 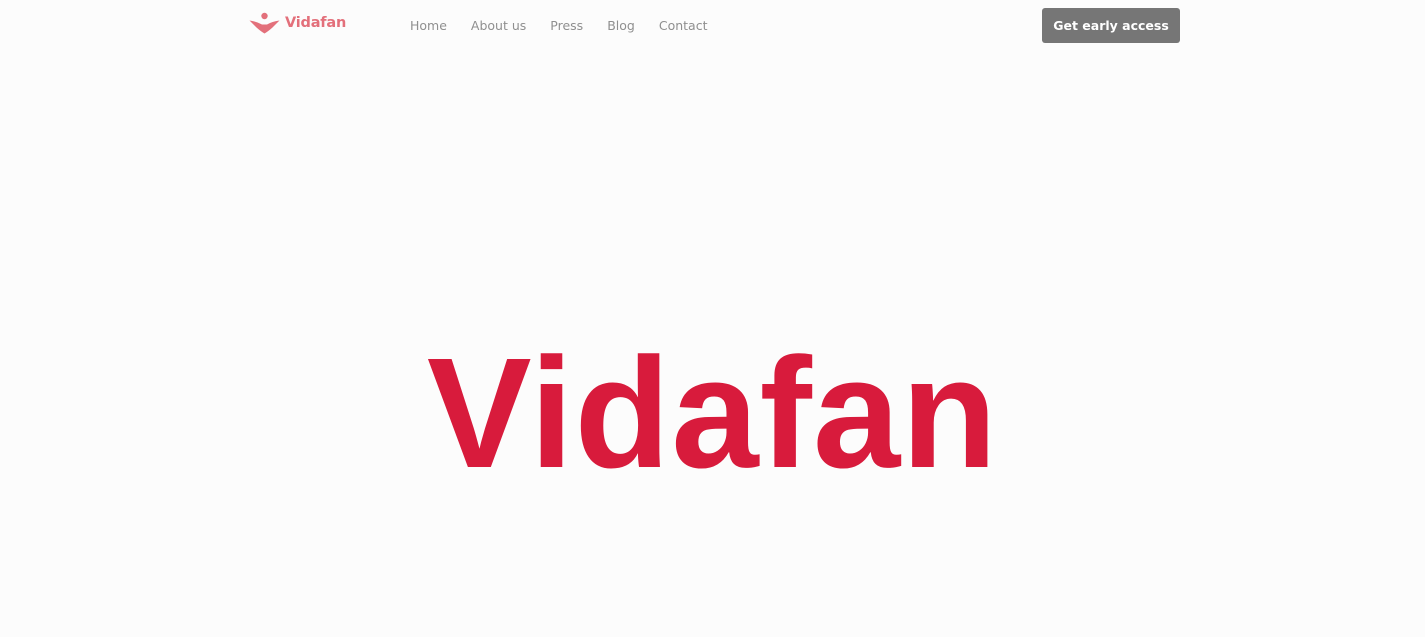 I want to click on get-early-access-button: Get early access, so click(x=1111, y=25).